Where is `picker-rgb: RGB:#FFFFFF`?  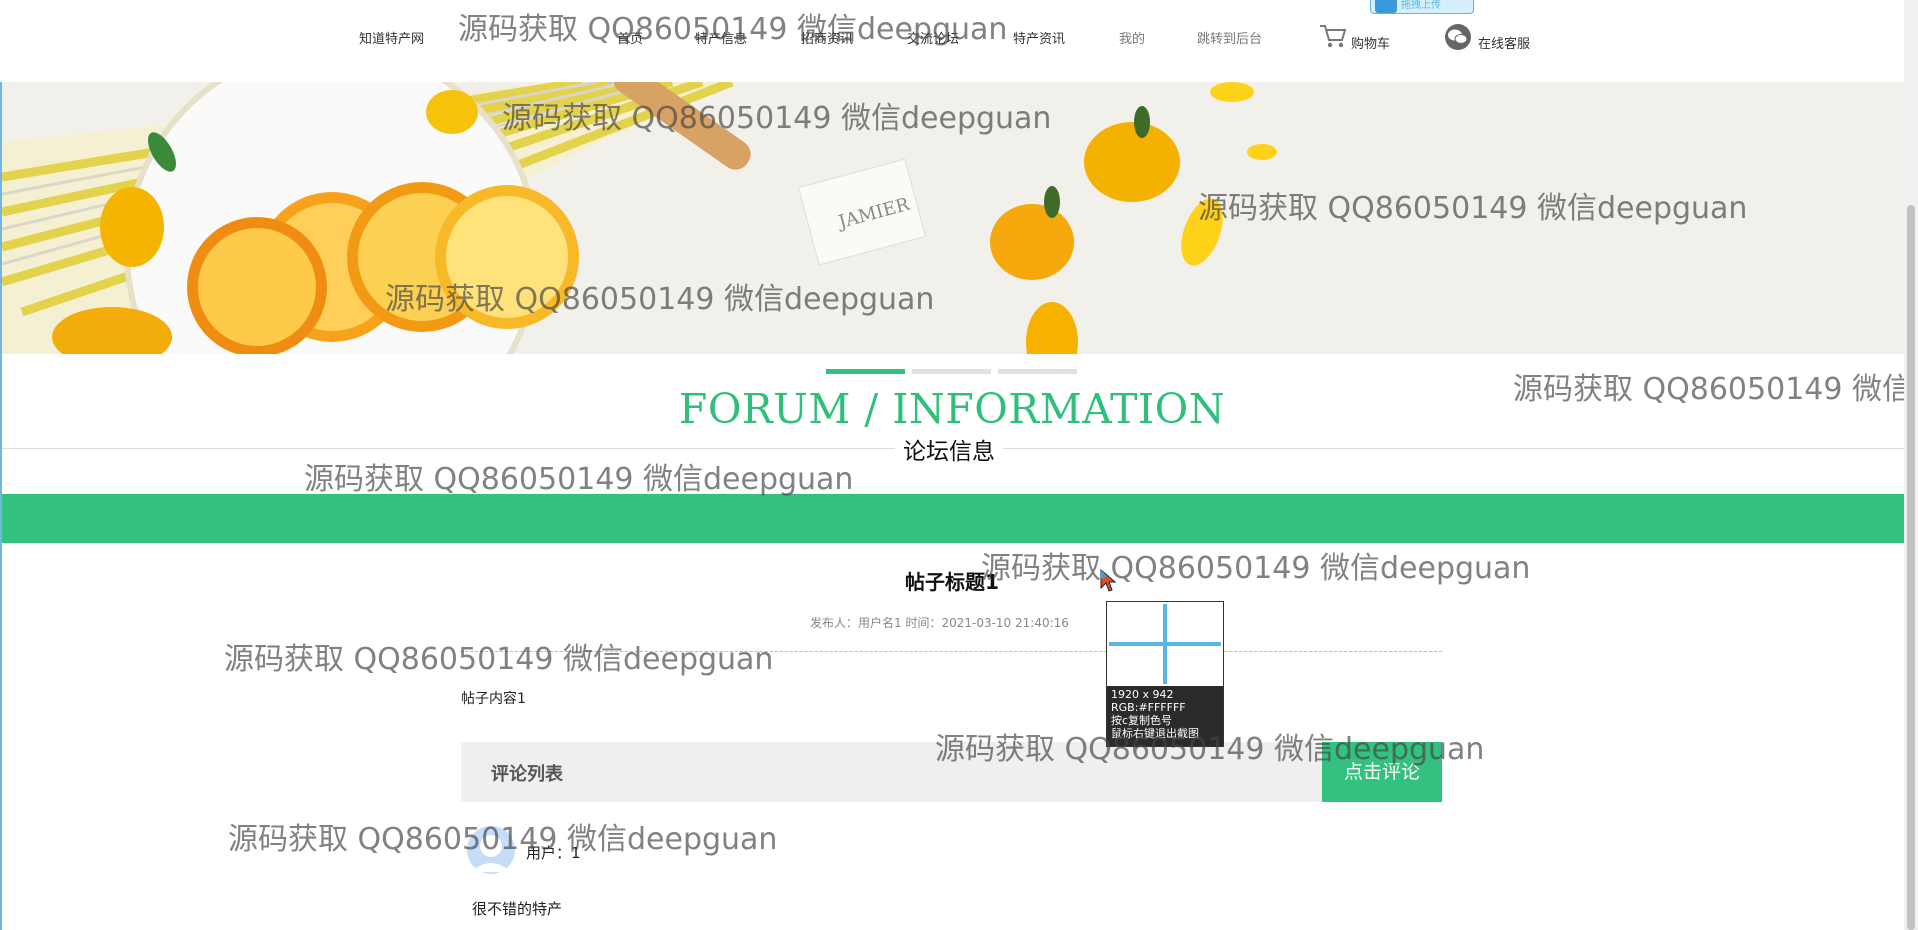
picker-rgb: RGB:#FFFFFF is located at coordinates (1148, 707).